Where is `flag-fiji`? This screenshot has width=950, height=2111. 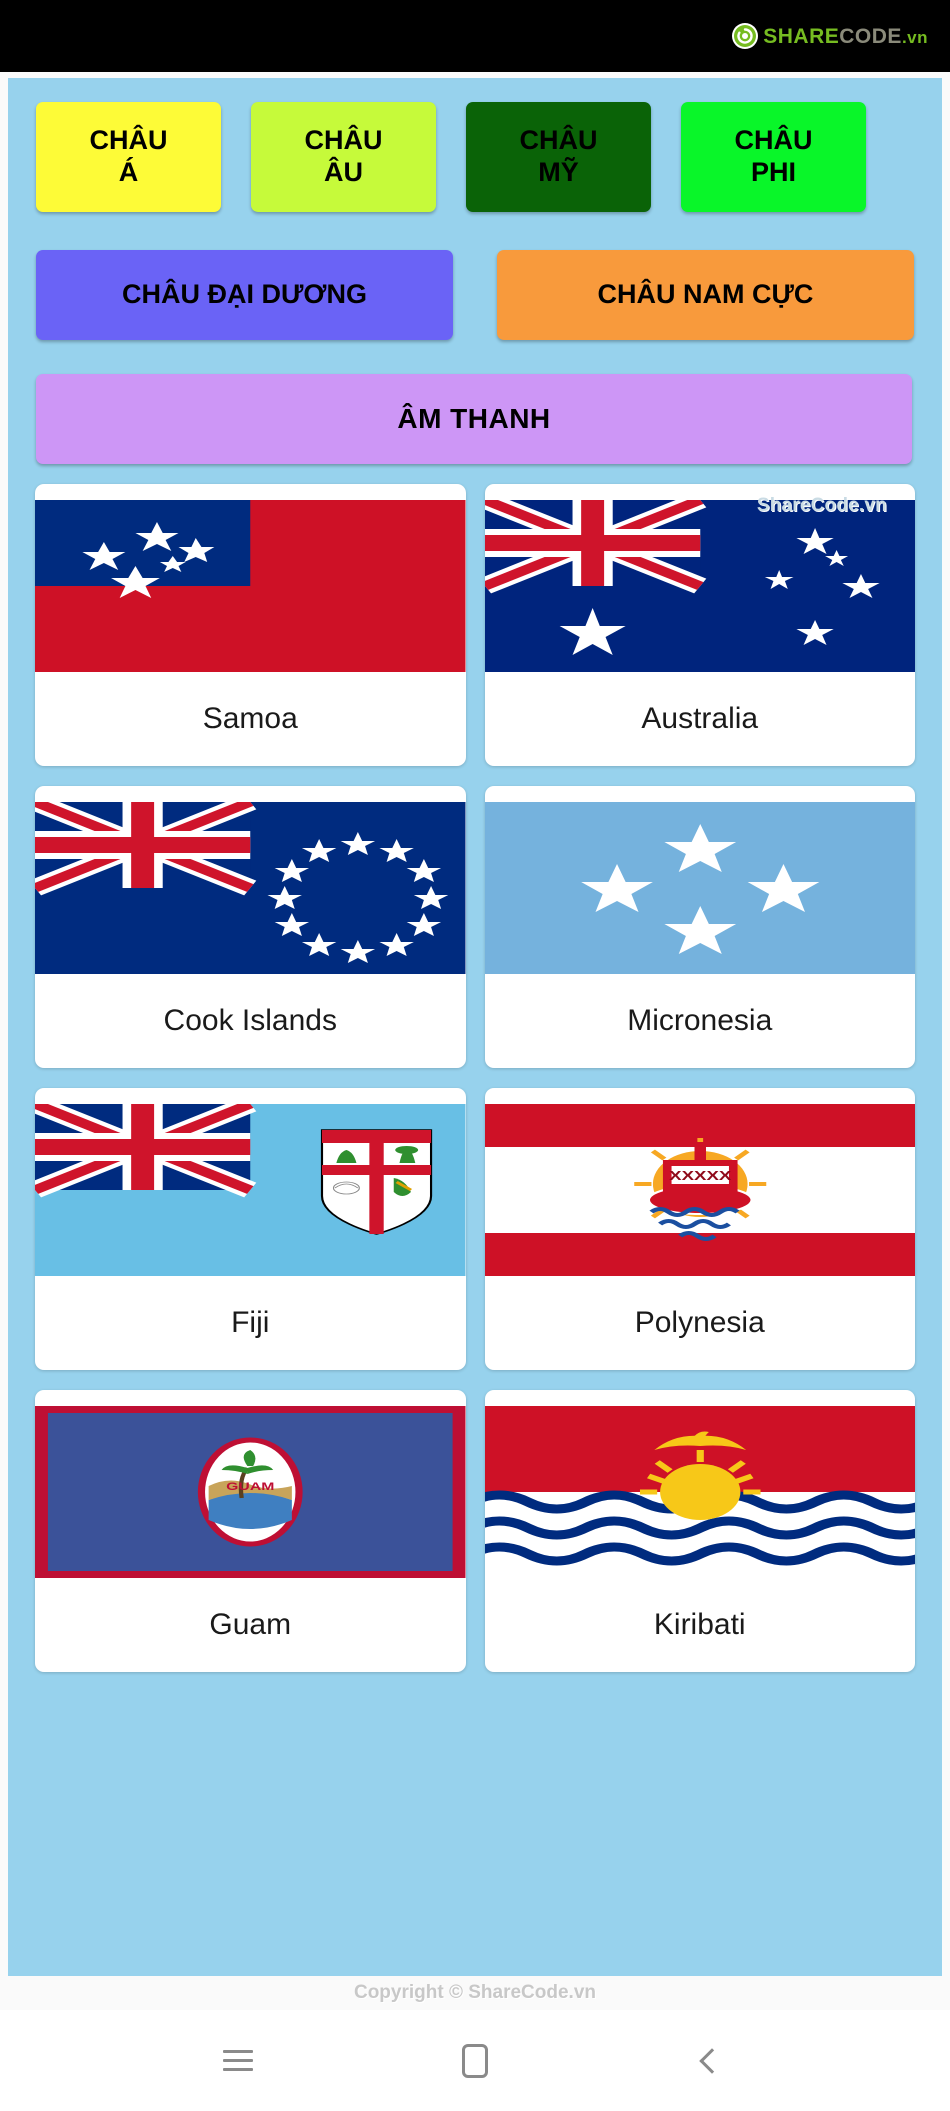 flag-fiji is located at coordinates (250, 1190).